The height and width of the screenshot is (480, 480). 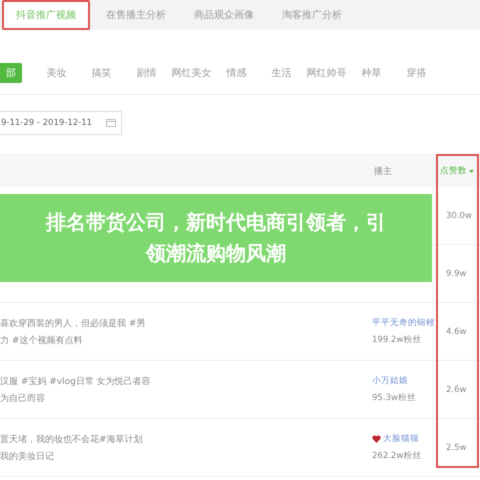 What do you see at coordinates (72, 440) in the screenshot?
I see `video-description: 置天堵，我的妆也不会花#海草计划` at bounding box center [72, 440].